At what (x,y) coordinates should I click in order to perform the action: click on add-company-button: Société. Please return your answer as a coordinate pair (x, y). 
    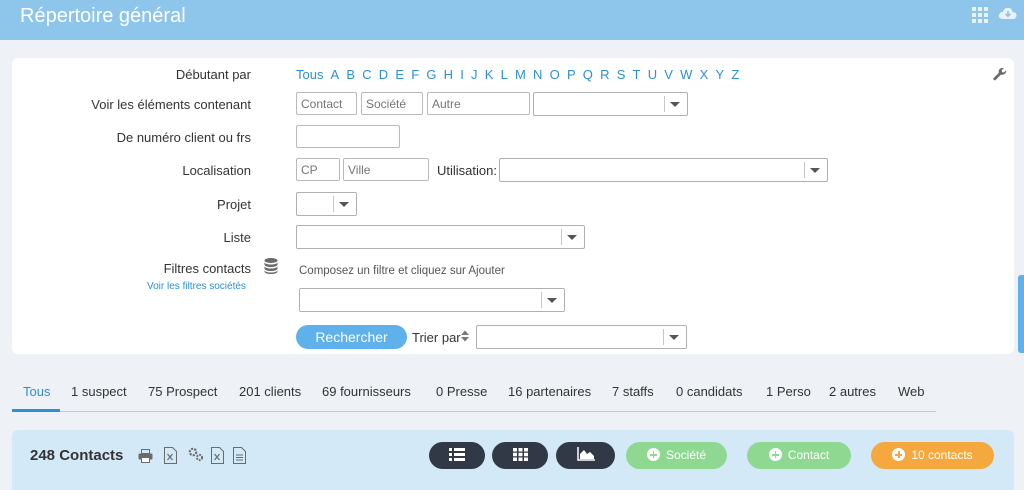
    Looking at the image, I should click on (676, 455).